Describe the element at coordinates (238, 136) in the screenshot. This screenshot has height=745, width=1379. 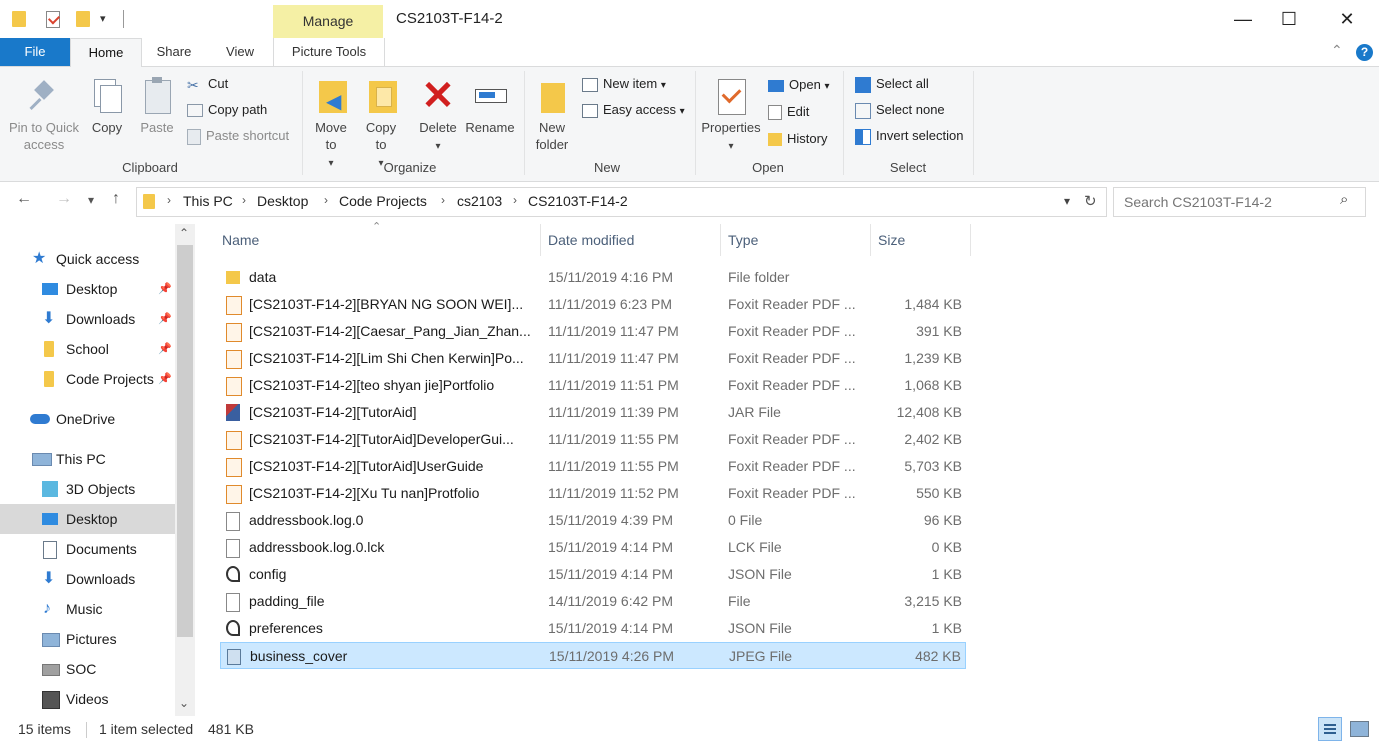
I see `paste-shortcut-button: Paste shortcut` at that location.